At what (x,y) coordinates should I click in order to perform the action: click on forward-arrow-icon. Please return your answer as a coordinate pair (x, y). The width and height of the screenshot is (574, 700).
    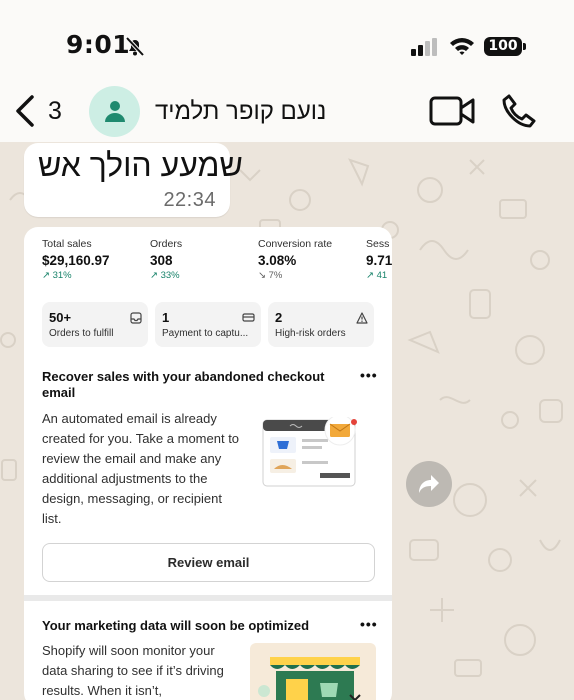
    Looking at the image, I should click on (429, 484).